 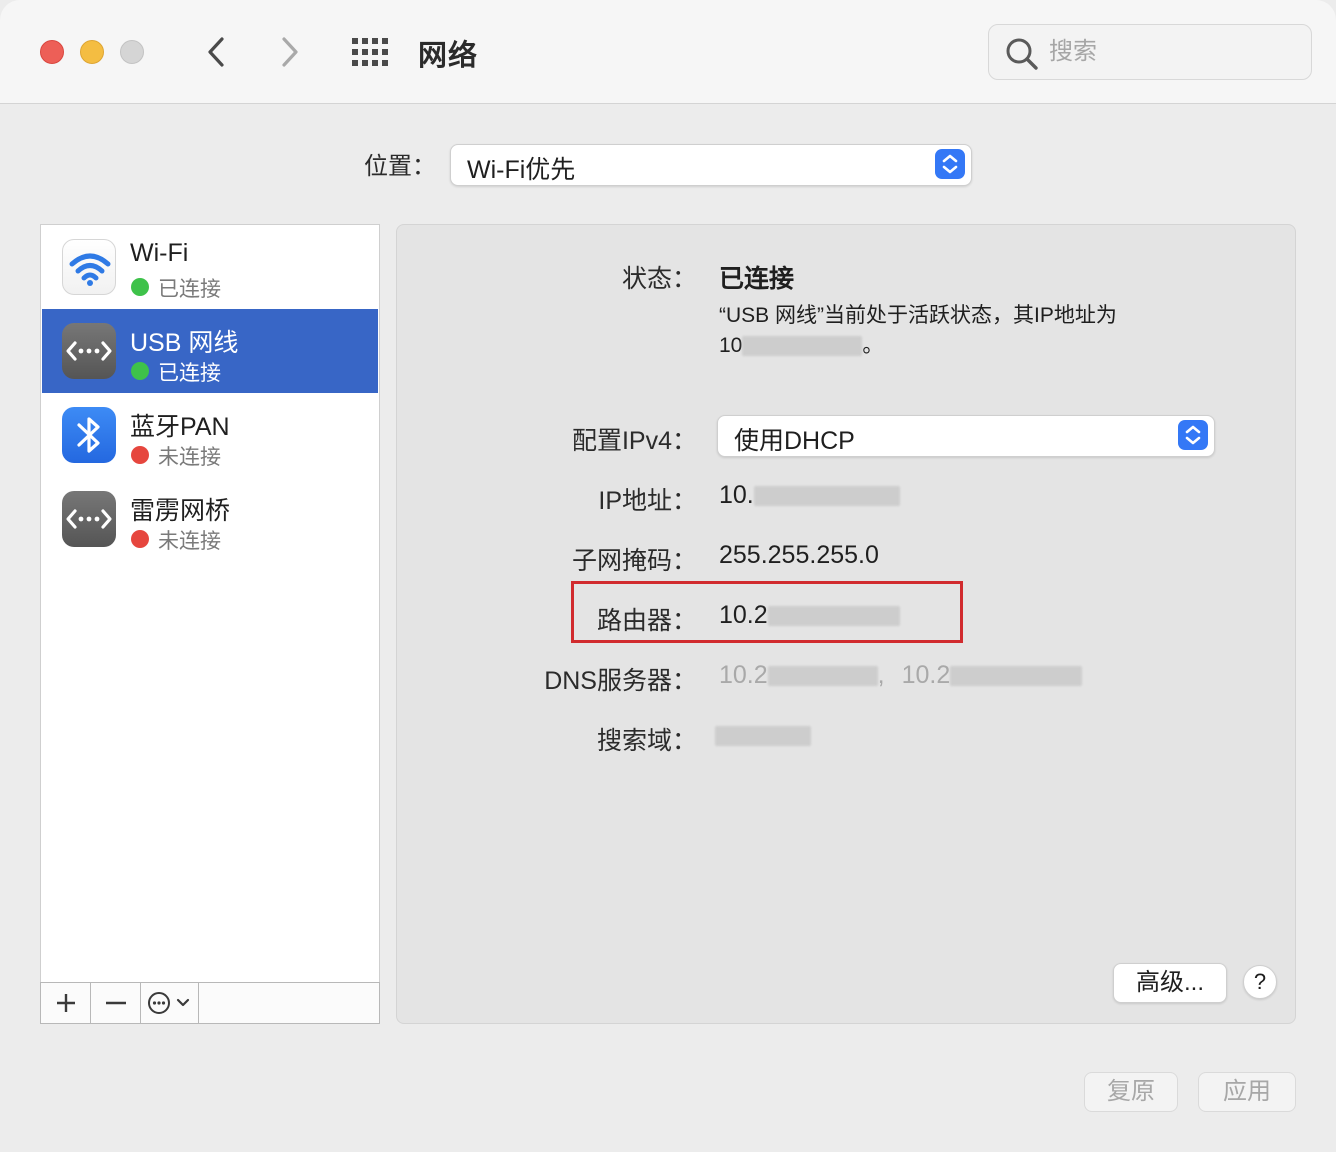 What do you see at coordinates (448, 56) in the screenshot?
I see `window-title: 网络` at bounding box center [448, 56].